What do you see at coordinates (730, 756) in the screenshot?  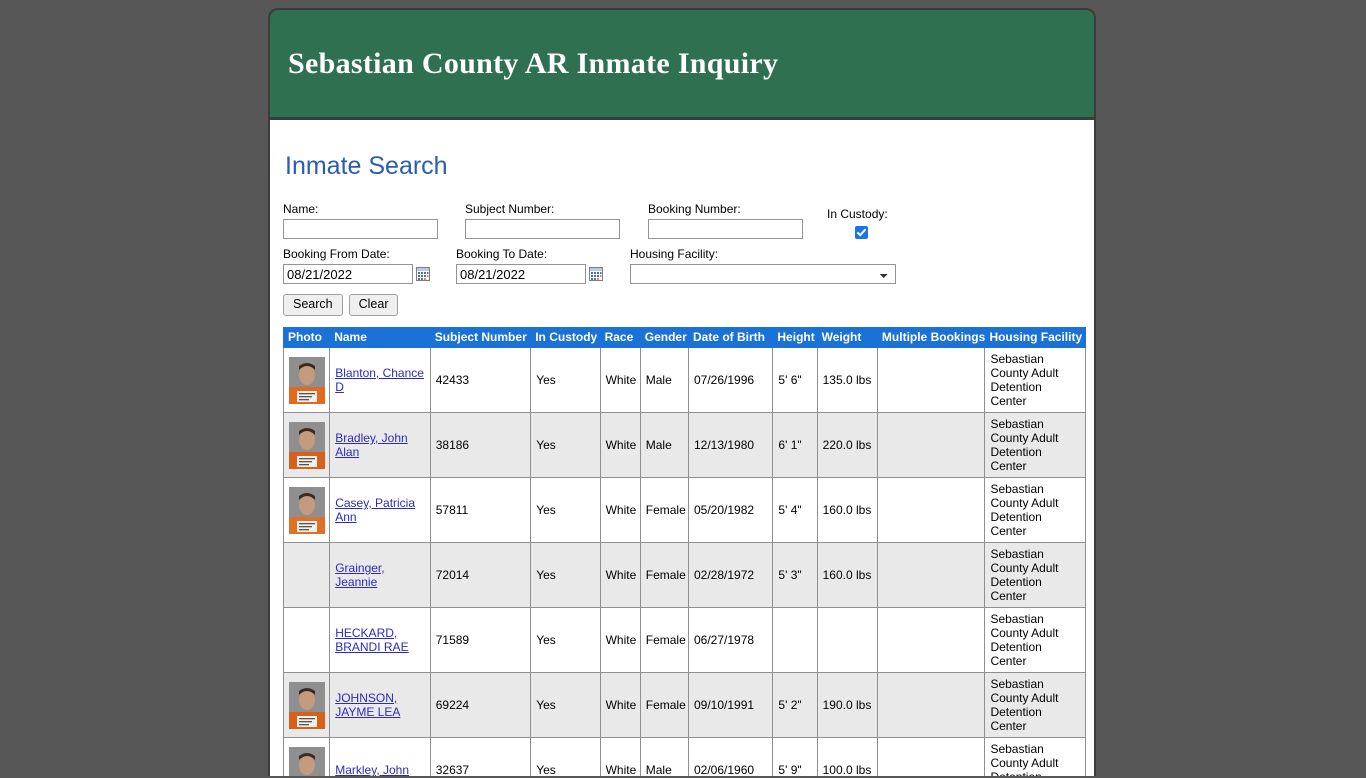 I see `inmate-date-of-birth-cell: 02/06/1960` at bounding box center [730, 756].